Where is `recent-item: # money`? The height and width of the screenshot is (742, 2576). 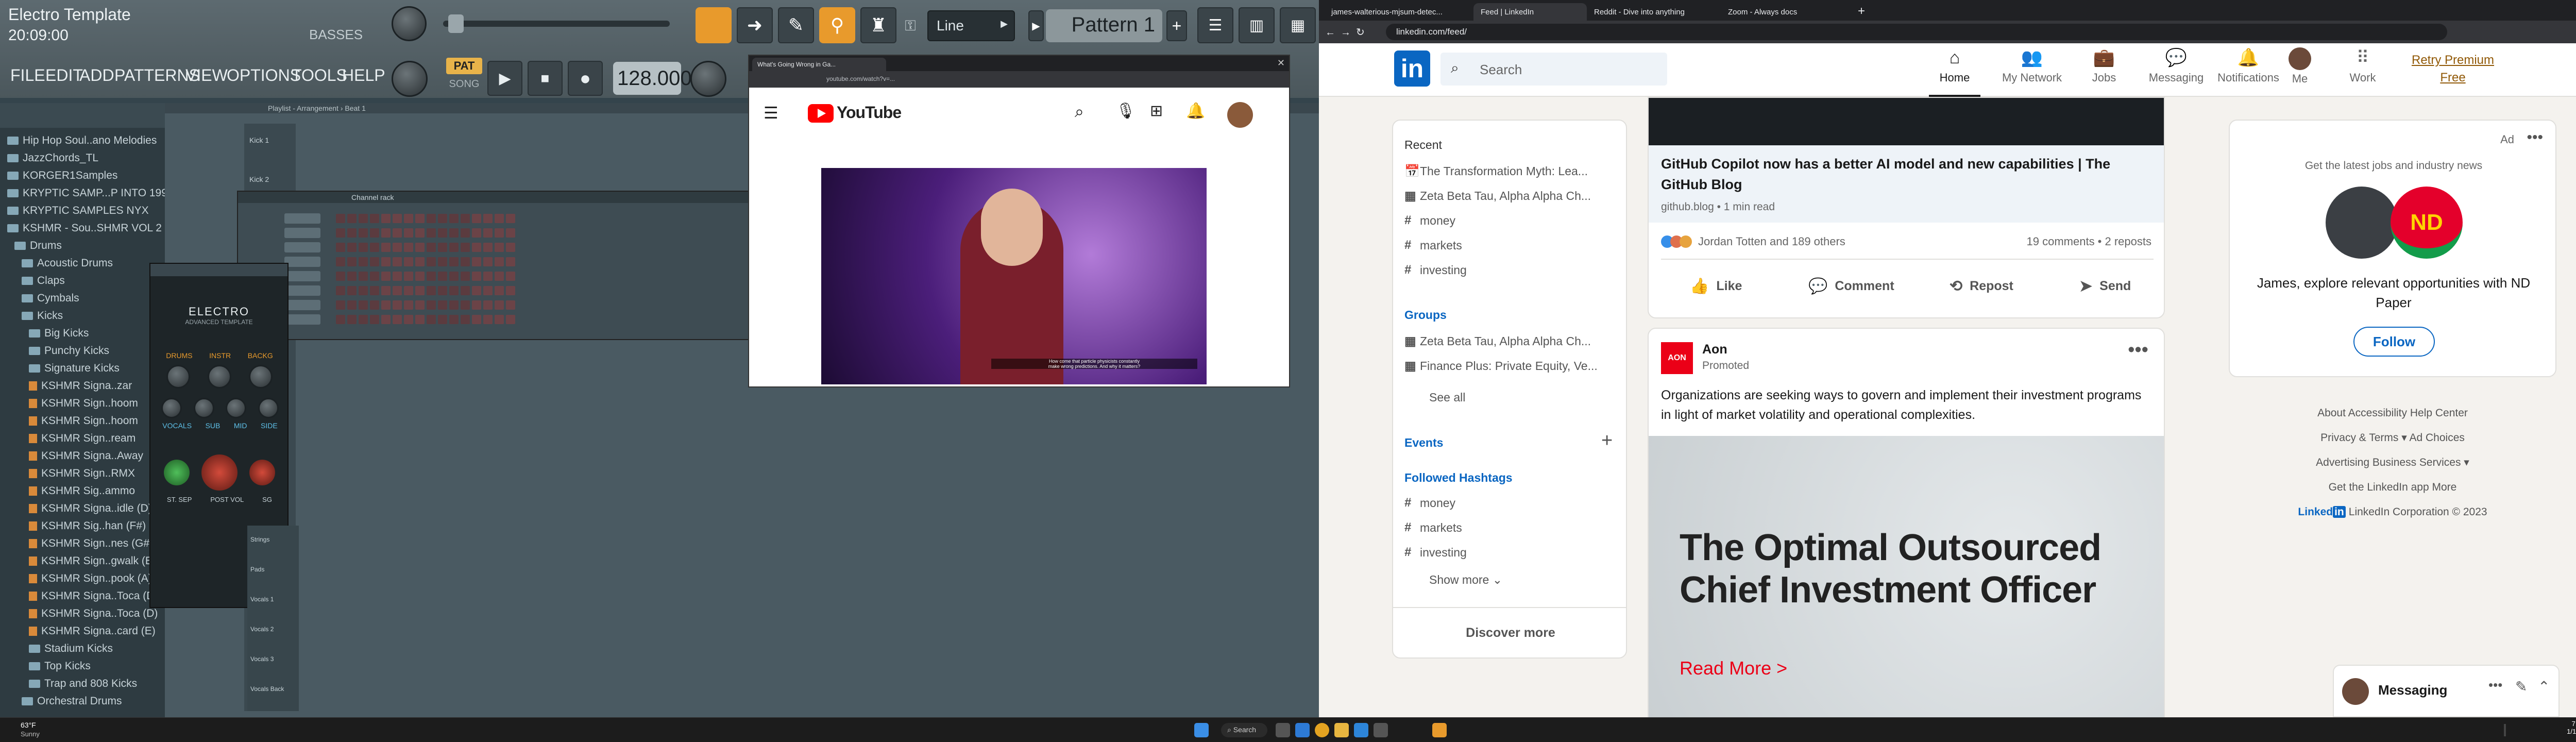
recent-item: # money is located at coordinates (1429, 220).